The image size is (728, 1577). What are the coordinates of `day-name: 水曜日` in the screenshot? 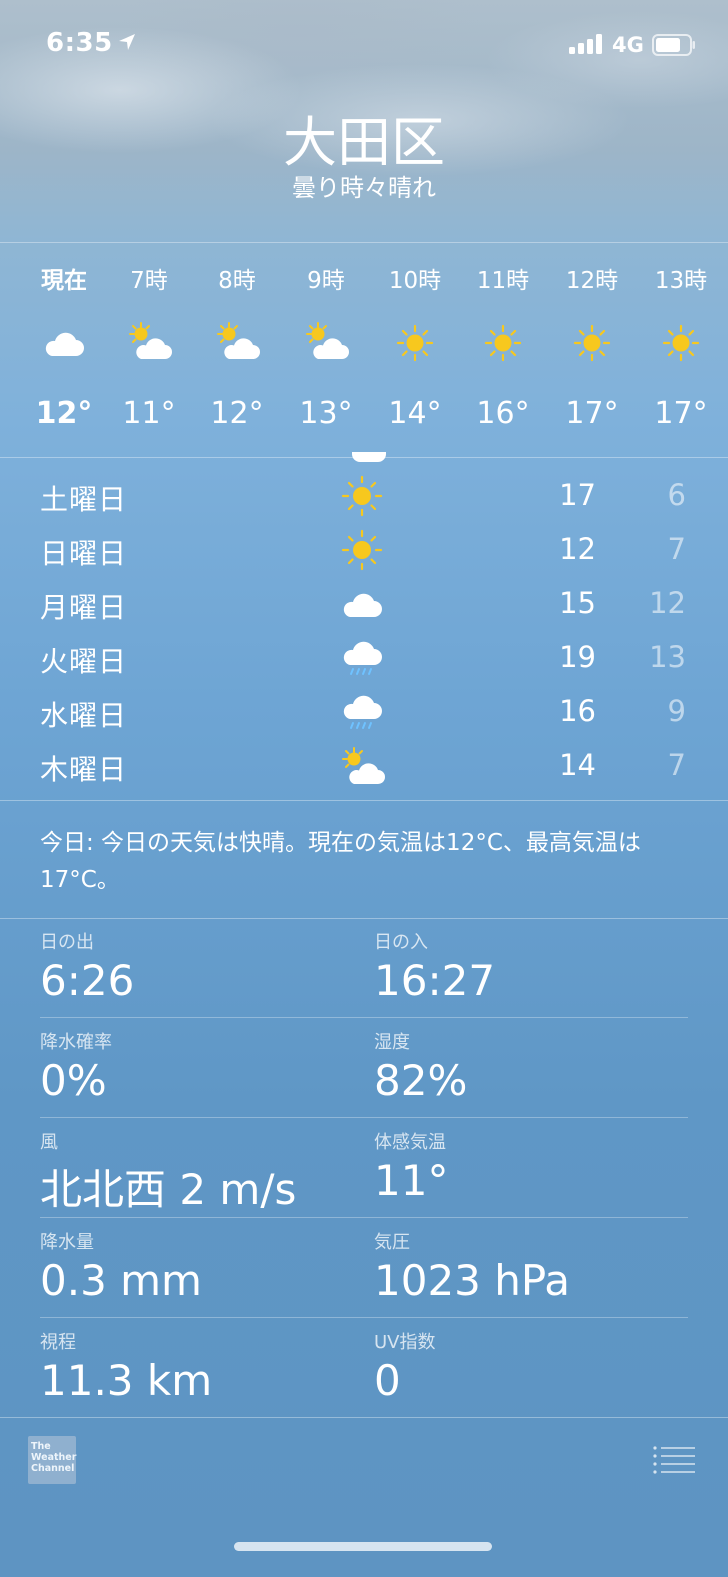 It's located at (84, 715).